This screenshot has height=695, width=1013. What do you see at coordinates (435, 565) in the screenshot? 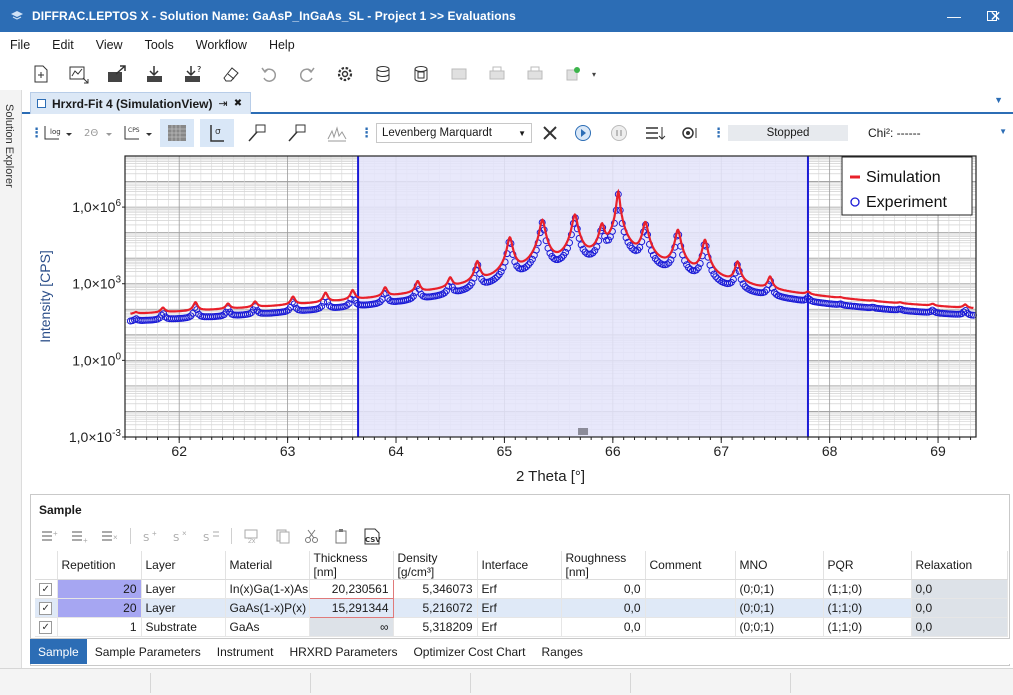
I see `column-header-density: Density [g/cm³]` at bounding box center [435, 565].